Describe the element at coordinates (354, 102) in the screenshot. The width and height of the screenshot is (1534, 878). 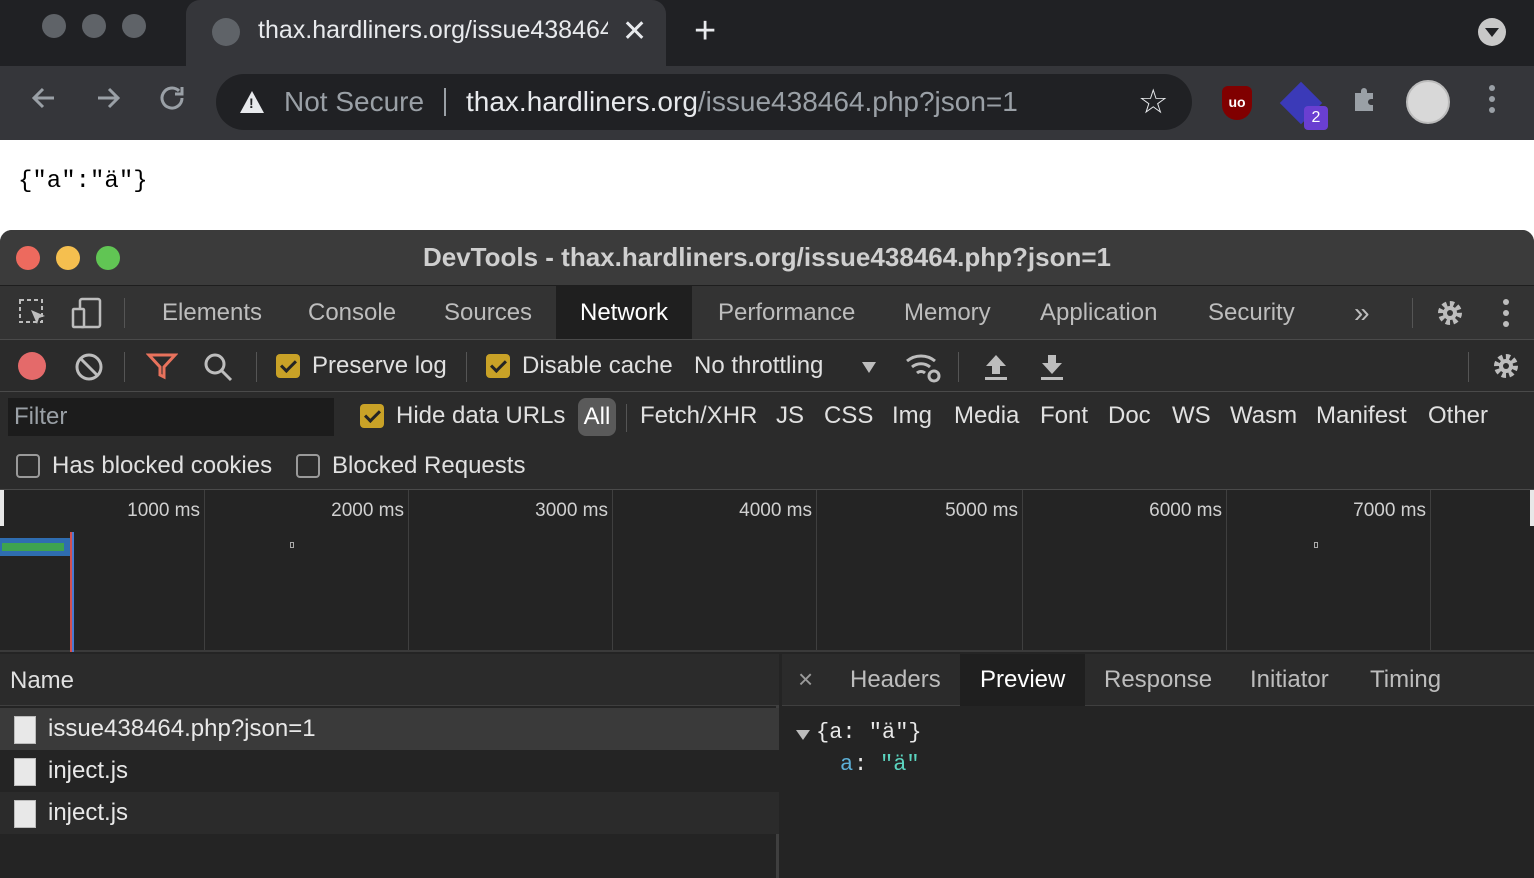
I see `security-indicator: Not Secure` at that location.